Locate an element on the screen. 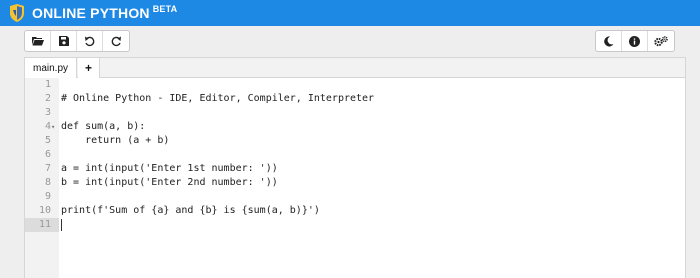 The image size is (700, 278). code-line: 7 a = int(input('Enter 1st number: ')) is located at coordinates (355, 169).